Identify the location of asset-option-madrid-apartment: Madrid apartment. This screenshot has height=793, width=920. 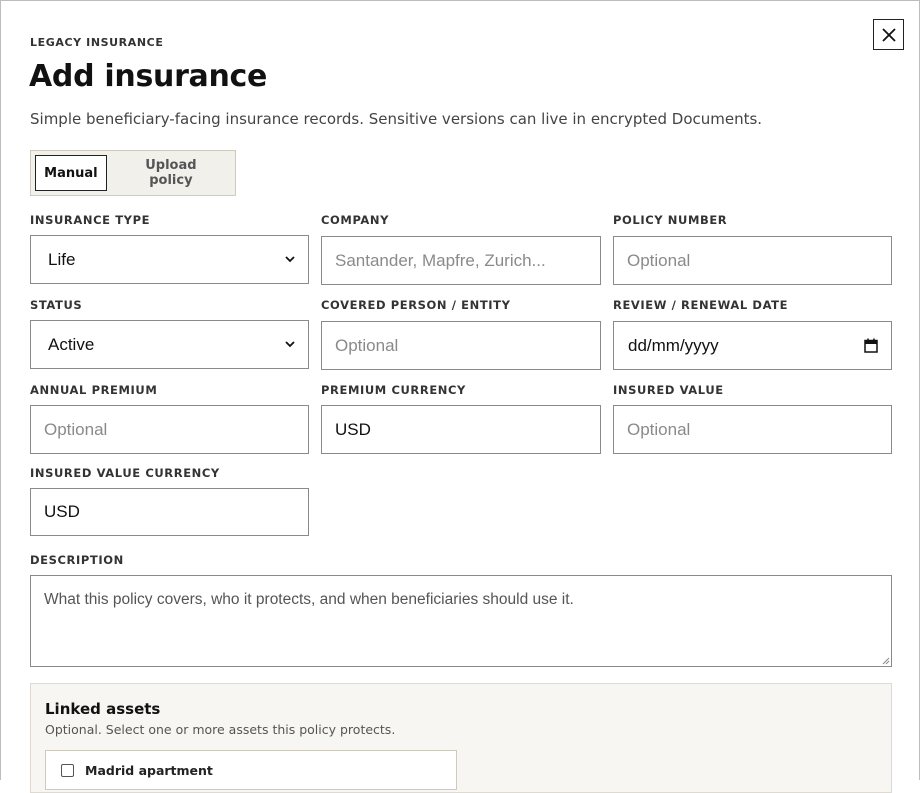
(251, 770).